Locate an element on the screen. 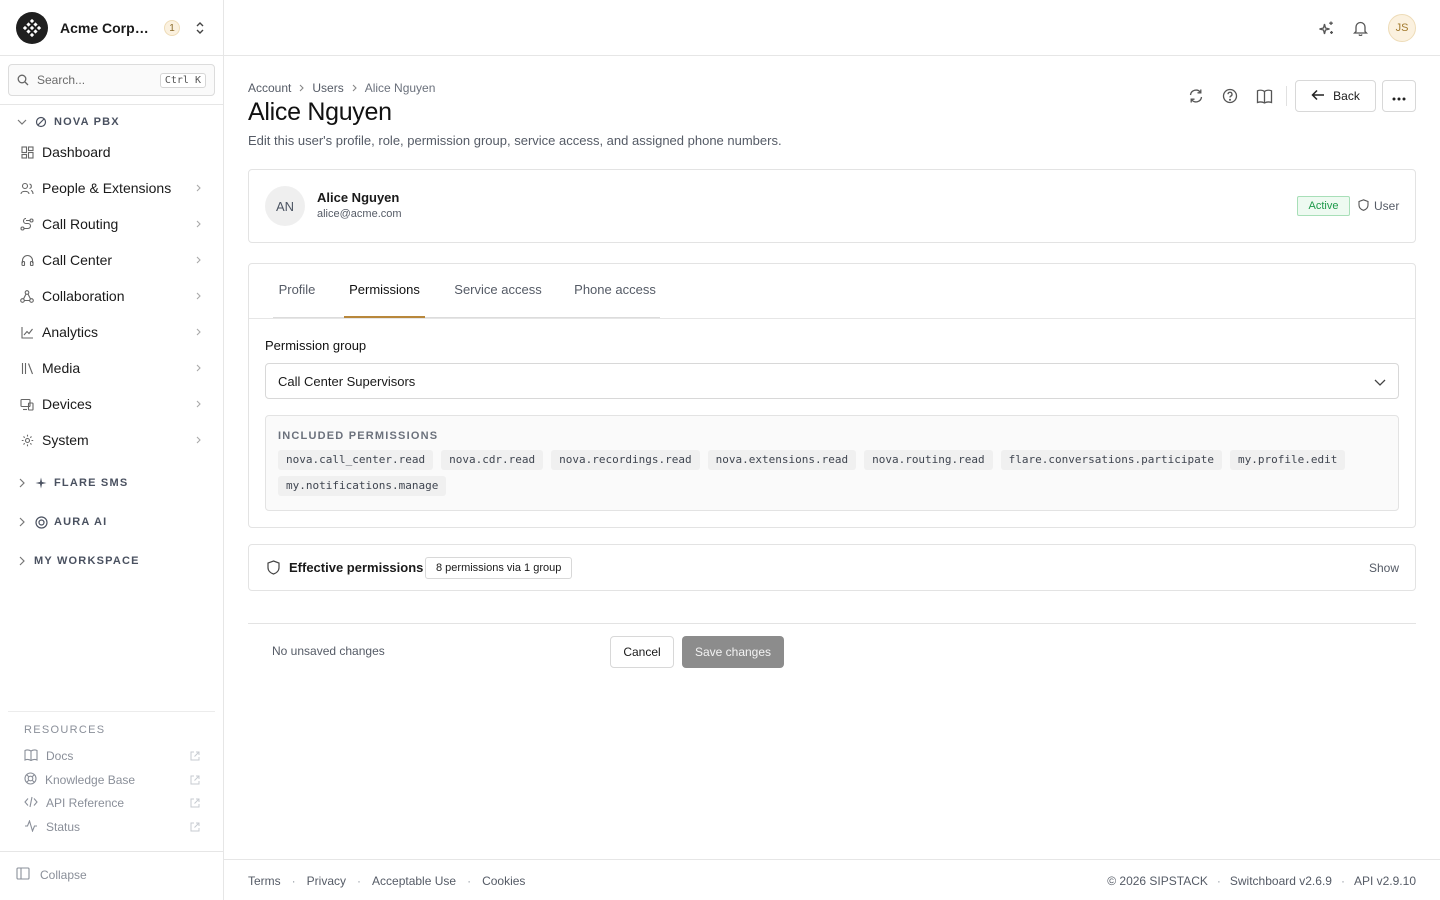 Image resolution: width=1440 pixels, height=900 pixels. sidebar-item-analytics: Analytics is located at coordinates (111, 332).